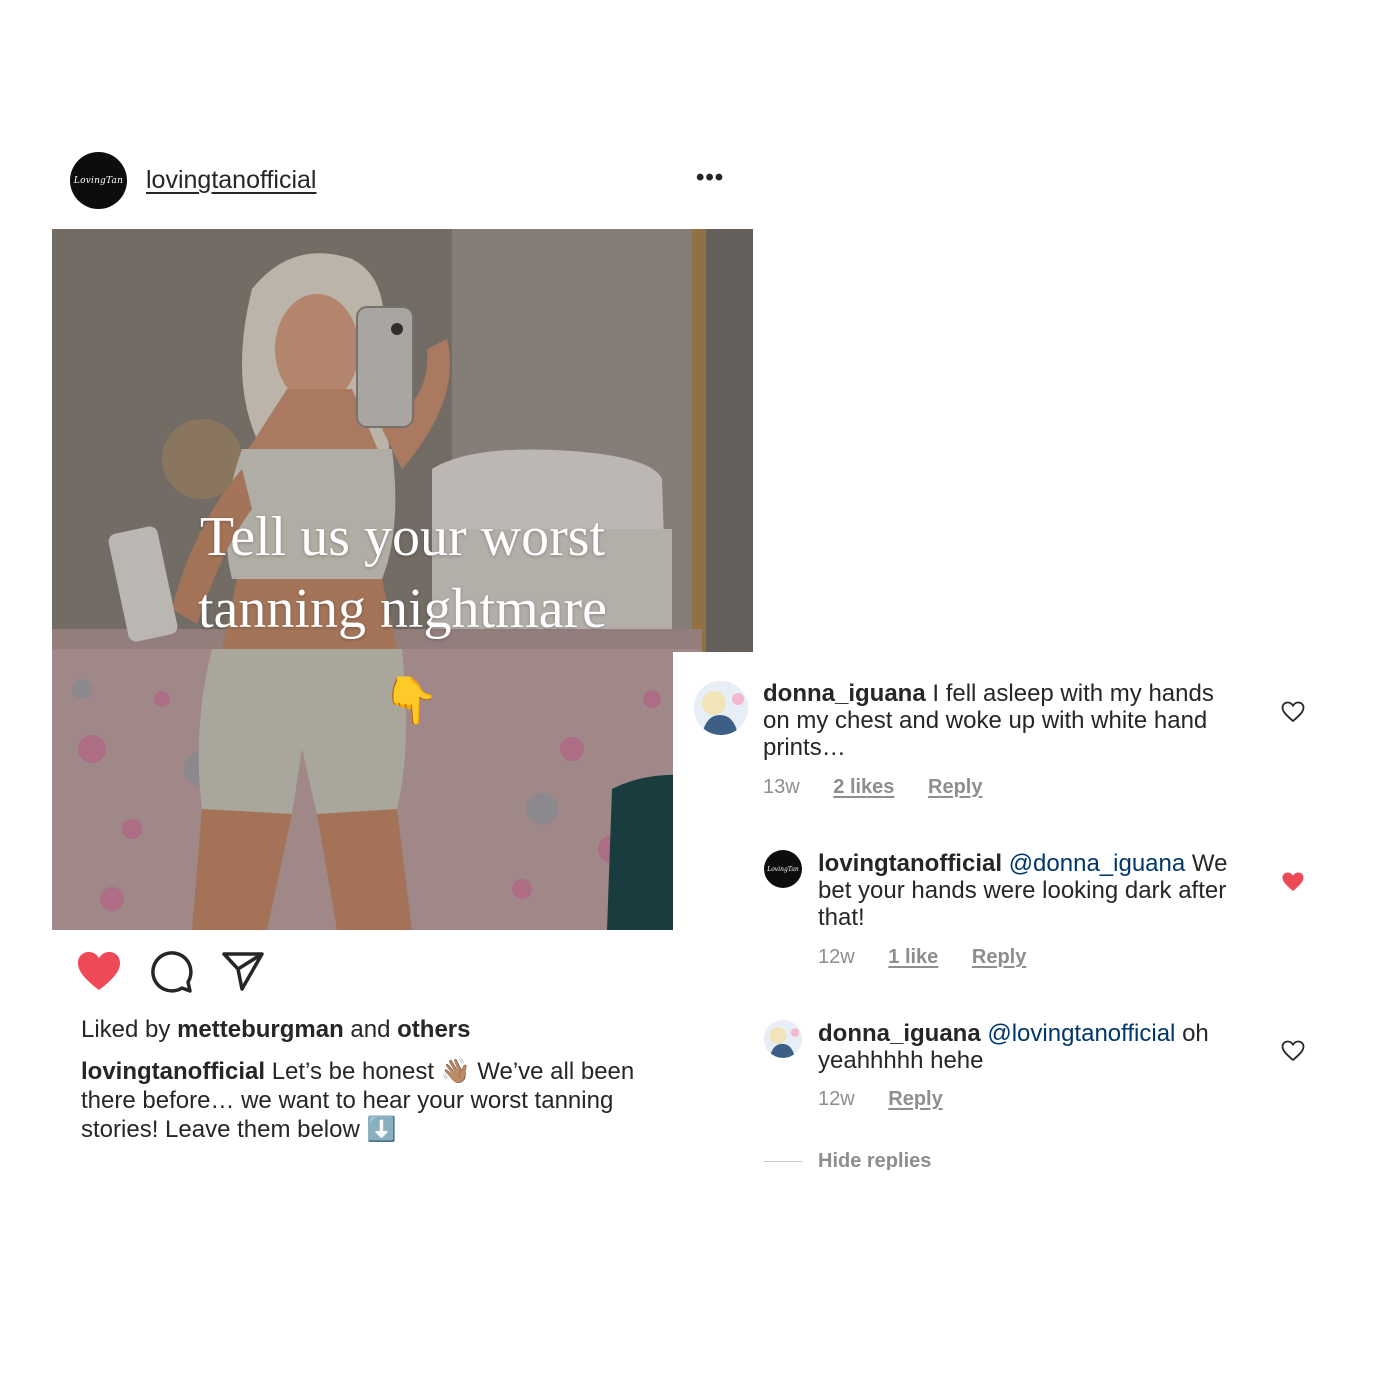 The height and width of the screenshot is (1400, 1400). Describe the element at coordinates (433, 1029) in the screenshot. I see `liked-by-others-link: others` at that location.